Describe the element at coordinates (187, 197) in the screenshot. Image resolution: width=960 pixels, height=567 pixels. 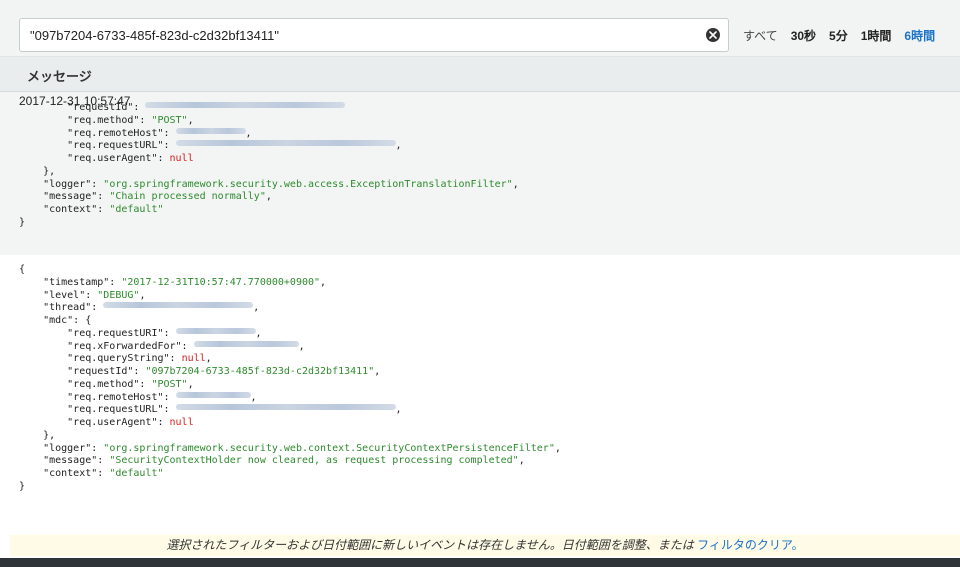
I see `json-string: "Chain processed normally"` at that location.